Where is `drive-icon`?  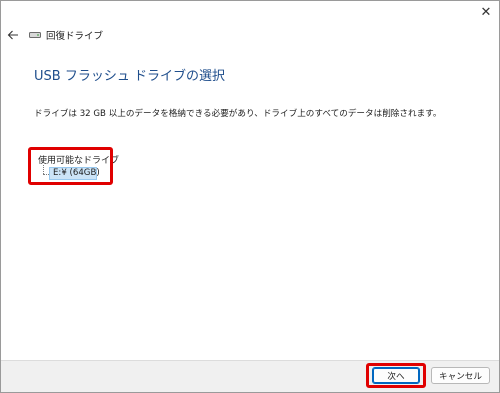 drive-icon is located at coordinates (35, 35).